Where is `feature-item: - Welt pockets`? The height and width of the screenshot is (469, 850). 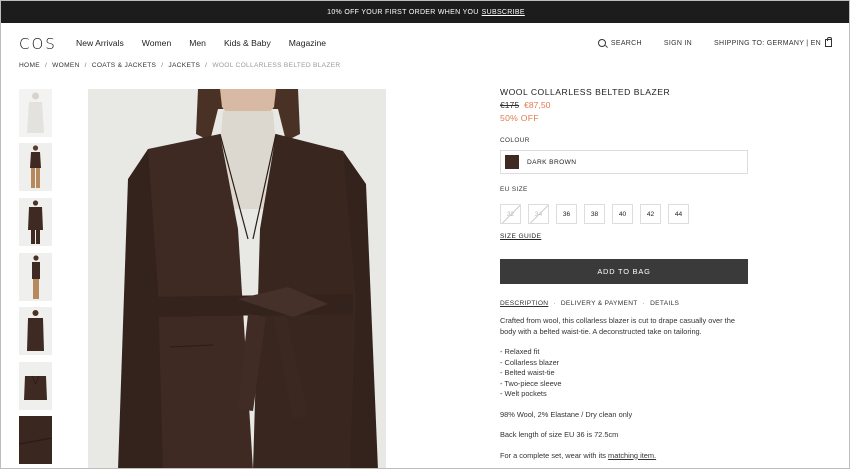
feature-item: - Welt pockets is located at coordinates (523, 393).